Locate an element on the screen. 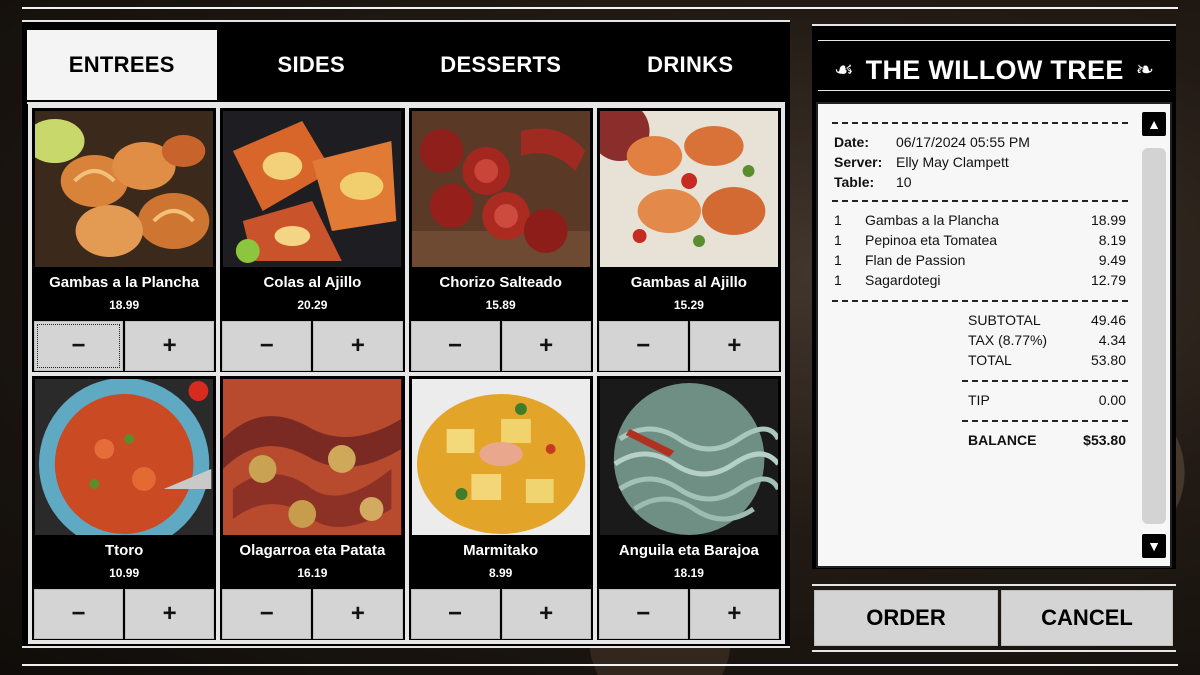 The height and width of the screenshot is (675, 1200). table-label: Table: is located at coordinates (854, 182).